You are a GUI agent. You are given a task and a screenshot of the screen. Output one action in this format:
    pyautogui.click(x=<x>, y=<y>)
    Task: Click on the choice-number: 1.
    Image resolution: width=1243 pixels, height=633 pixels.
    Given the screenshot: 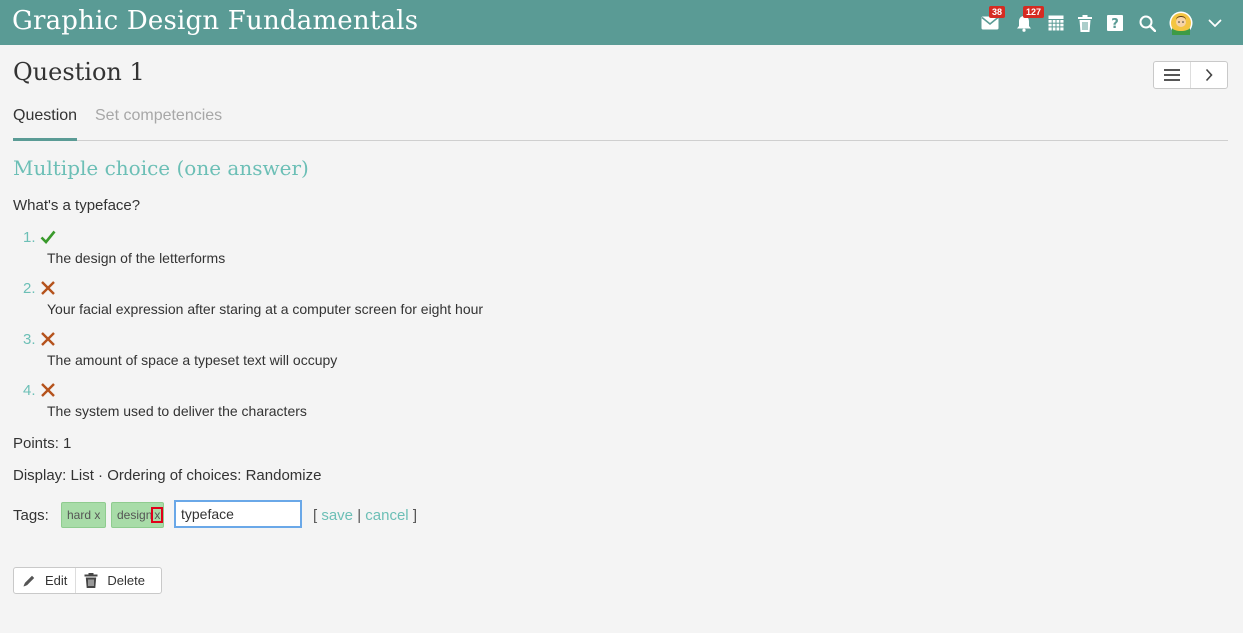 What is the action you would take?
    pyautogui.click(x=29, y=237)
    